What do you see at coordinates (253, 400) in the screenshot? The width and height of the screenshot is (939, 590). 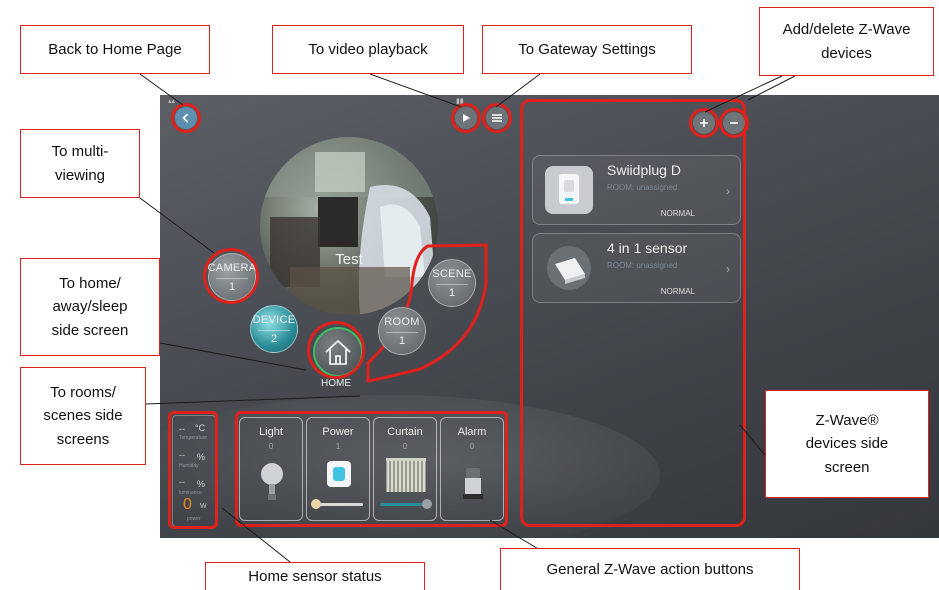 I see `leader-rooms` at bounding box center [253, 400].